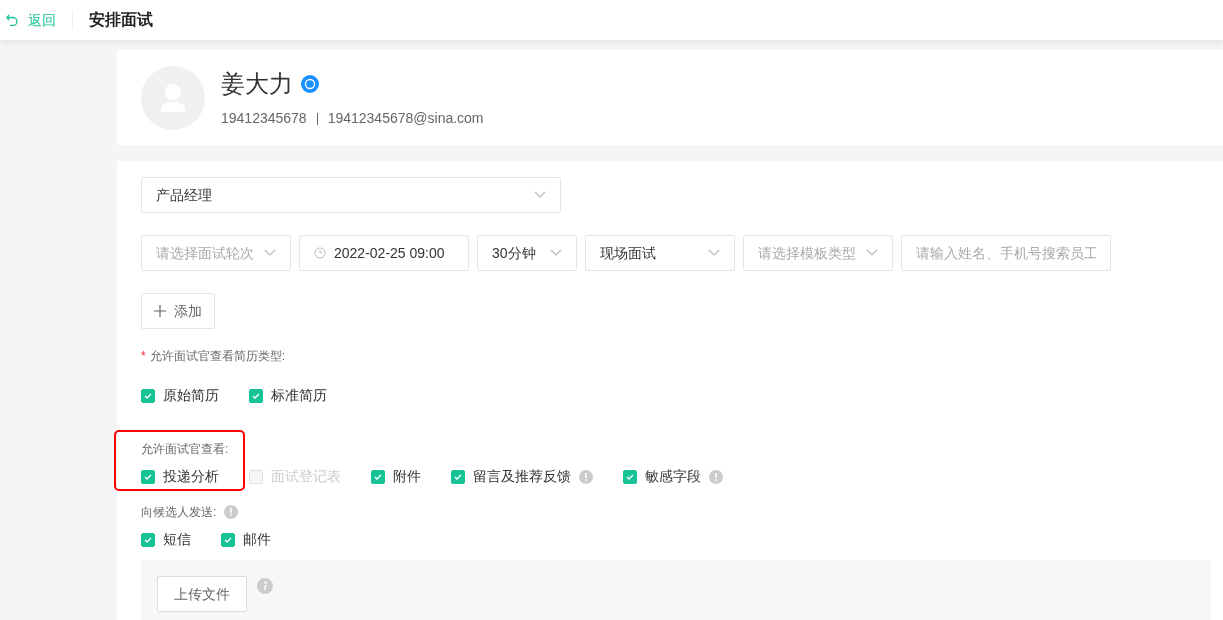 Image resolution: width=1223 pixels, height=620 pixels. I want to click on clock-icon, so click(320, 253).